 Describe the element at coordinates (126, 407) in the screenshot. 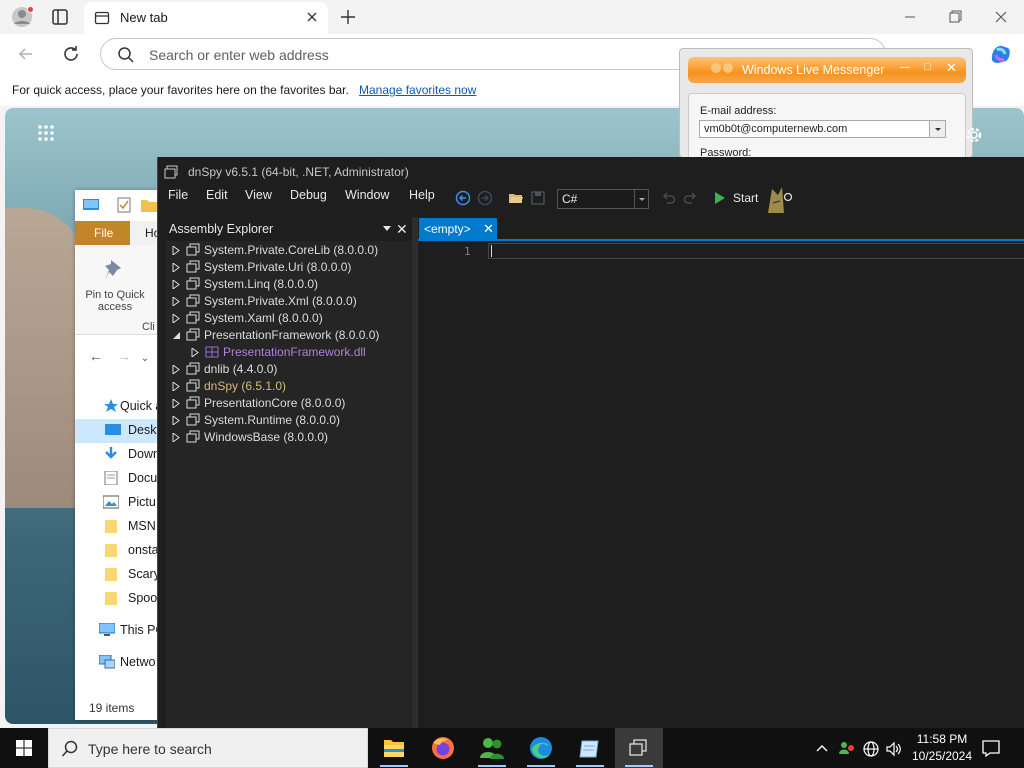

I see `nav-quick-access: Quick a` at that location.